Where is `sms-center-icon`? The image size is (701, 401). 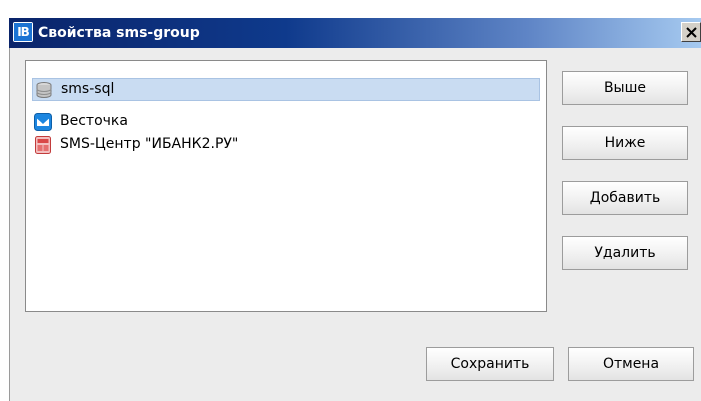
sms-center-icon is located at coordinates (43, 145).